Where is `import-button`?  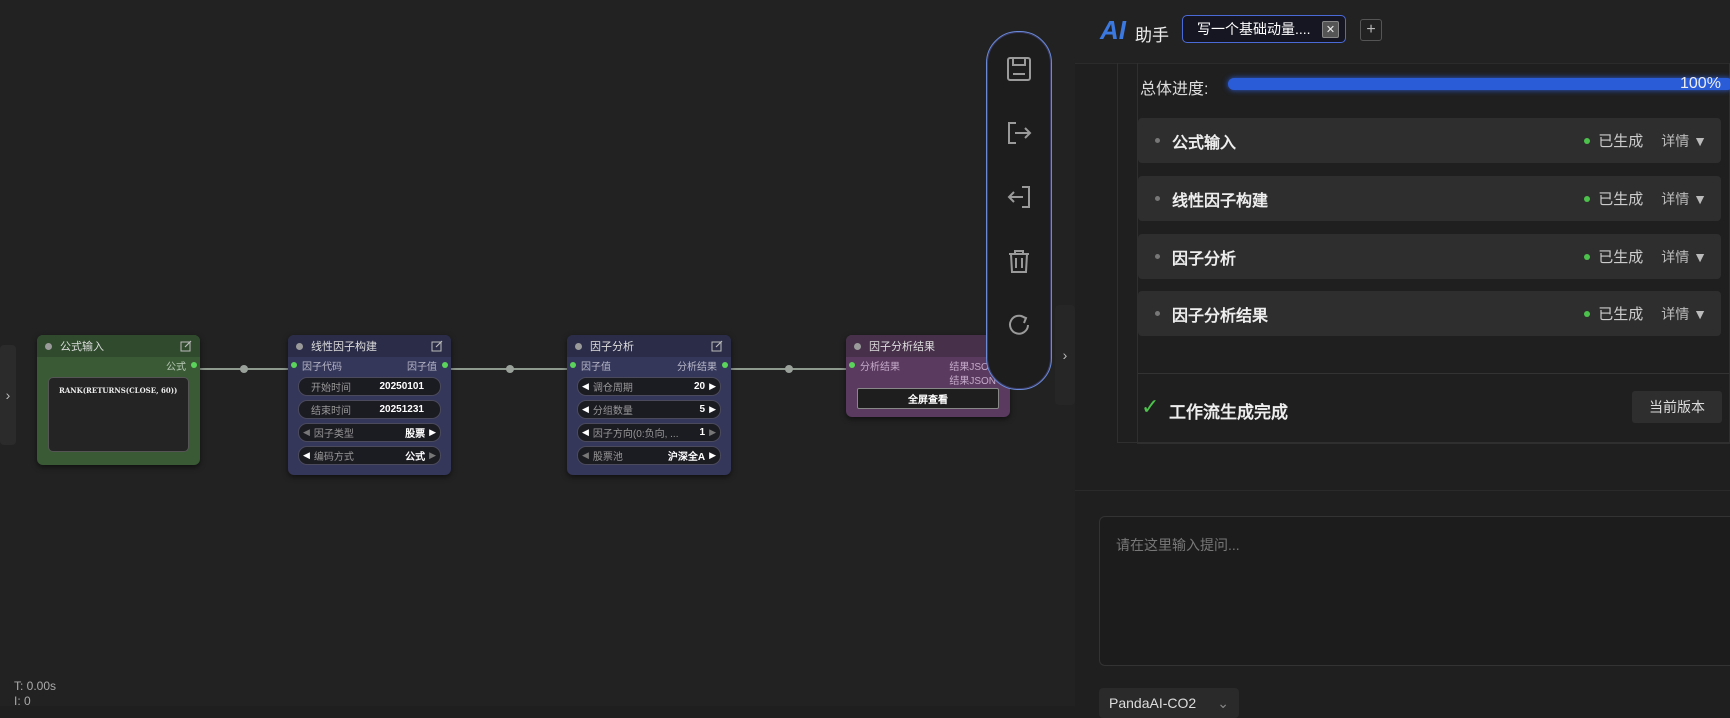 import-button is located at coordinates (1019, 197).